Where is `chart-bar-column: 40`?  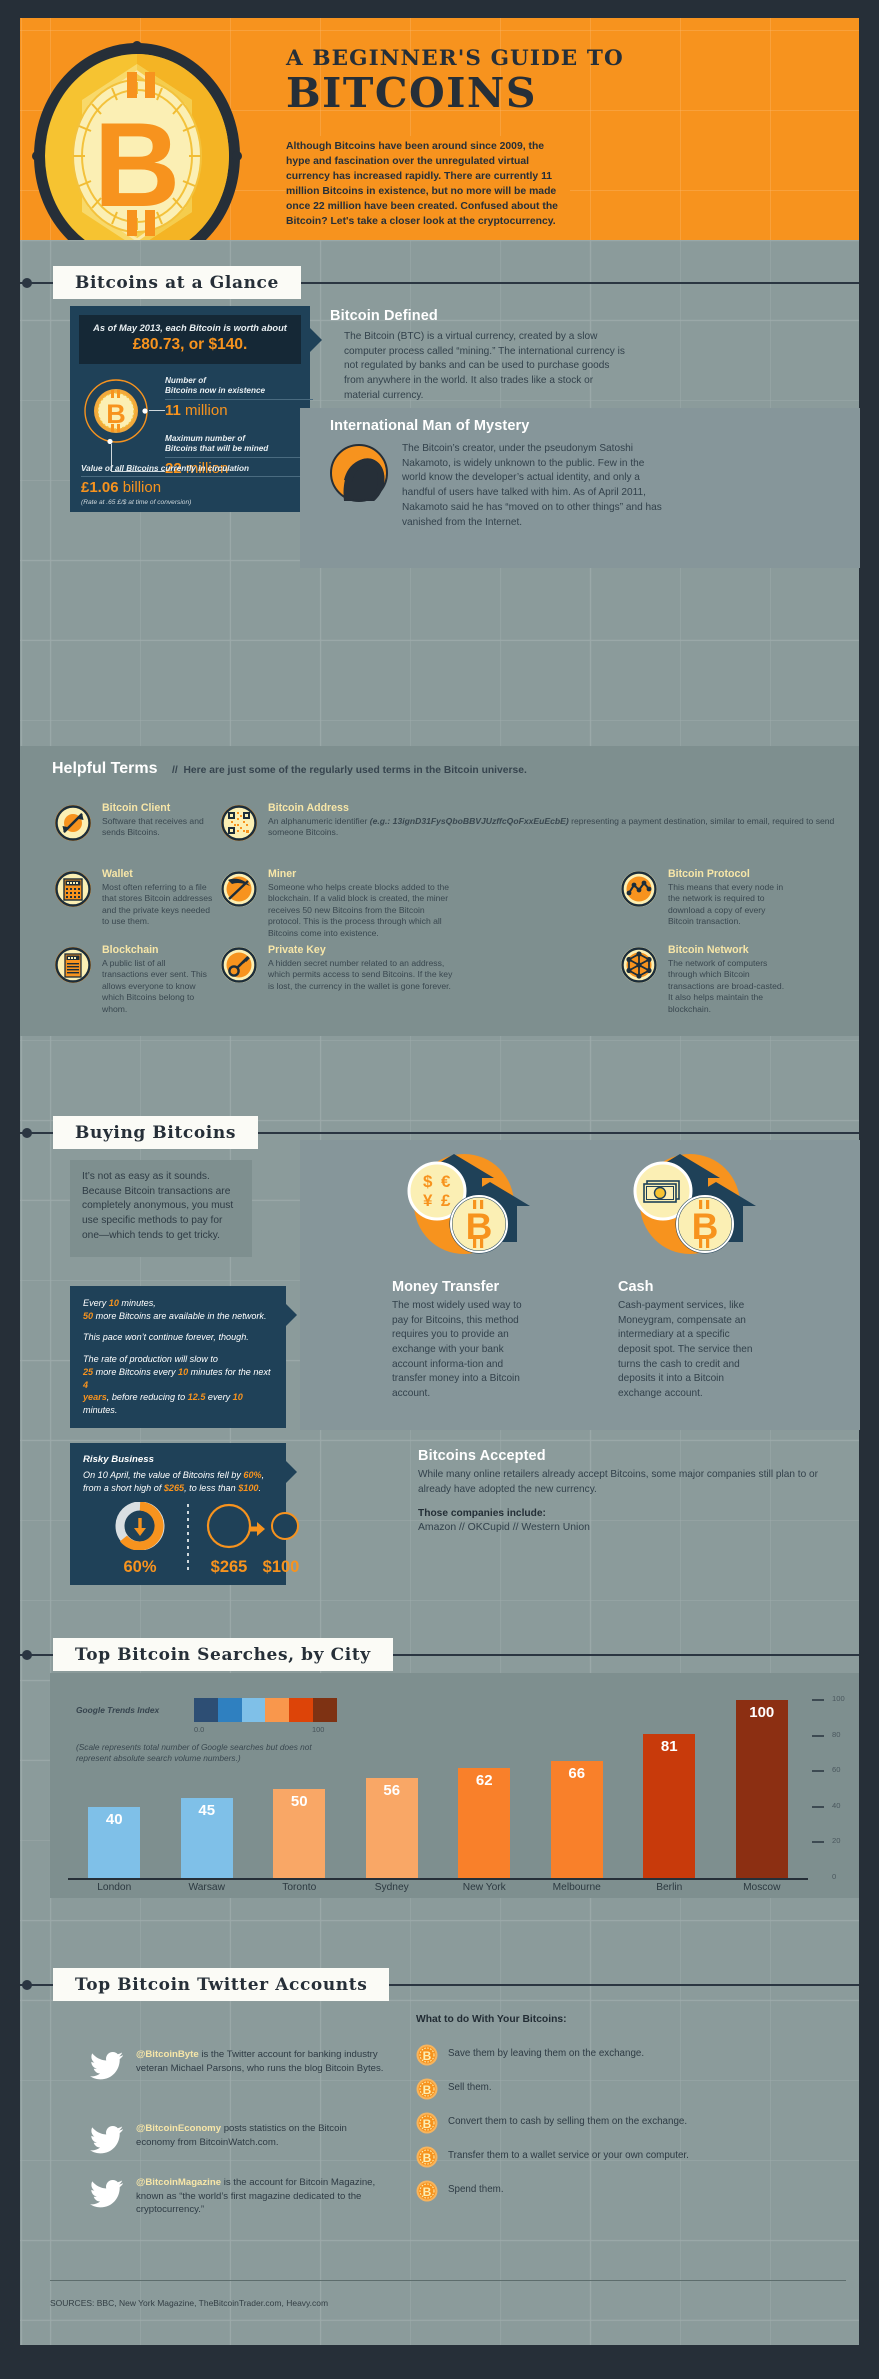 chart-bar-column: 40 is located at coordinates (114, 1789).